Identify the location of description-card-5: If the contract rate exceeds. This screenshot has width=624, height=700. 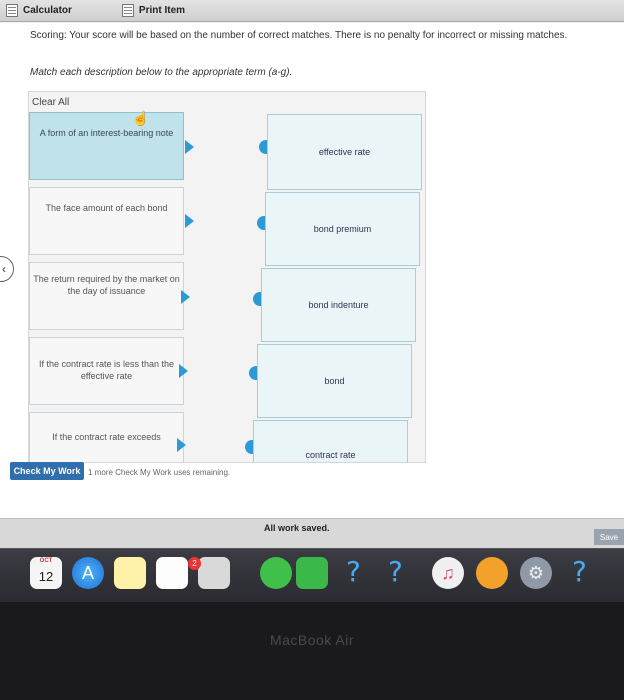
(106, 437).